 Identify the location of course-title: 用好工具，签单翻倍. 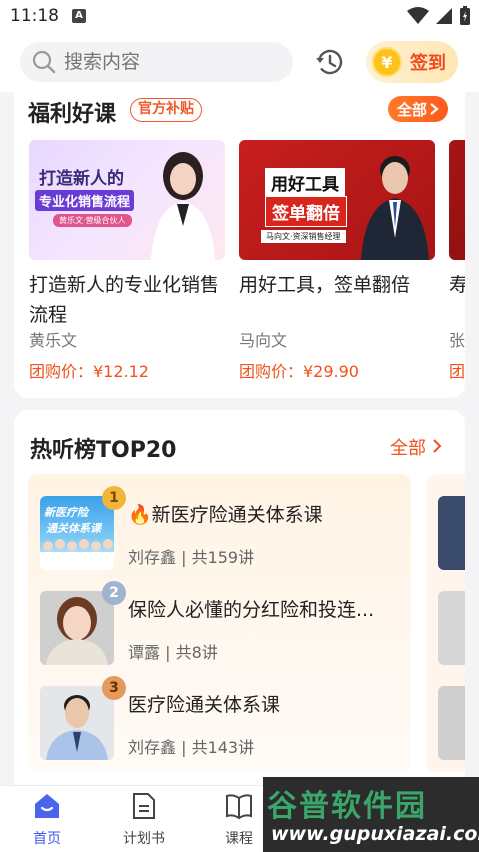
(325, 285).